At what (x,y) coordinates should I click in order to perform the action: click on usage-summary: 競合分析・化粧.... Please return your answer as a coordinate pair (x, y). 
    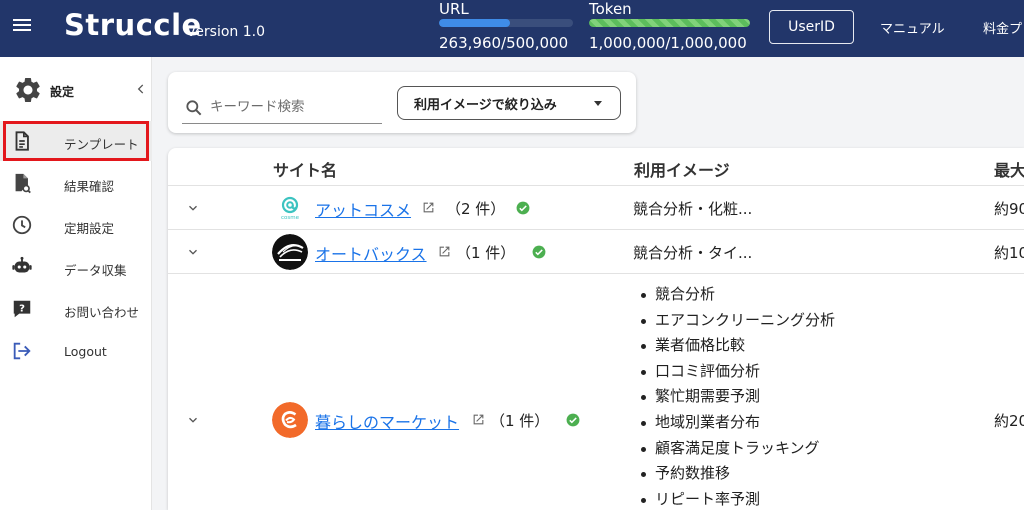
    Looking at the image, I should click on (693, 209).